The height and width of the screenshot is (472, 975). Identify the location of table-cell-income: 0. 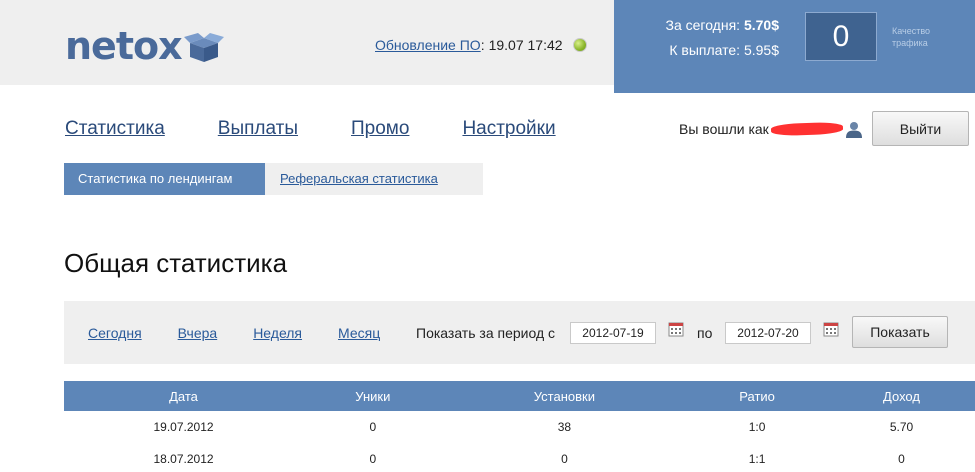
(901, 459).